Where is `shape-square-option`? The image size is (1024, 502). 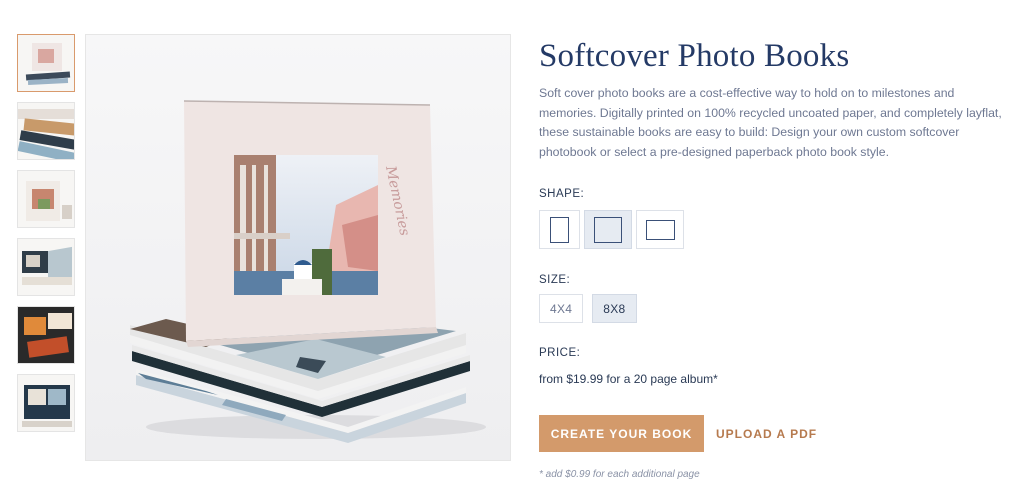 shape-square-option is located at coordinates (608, 229).